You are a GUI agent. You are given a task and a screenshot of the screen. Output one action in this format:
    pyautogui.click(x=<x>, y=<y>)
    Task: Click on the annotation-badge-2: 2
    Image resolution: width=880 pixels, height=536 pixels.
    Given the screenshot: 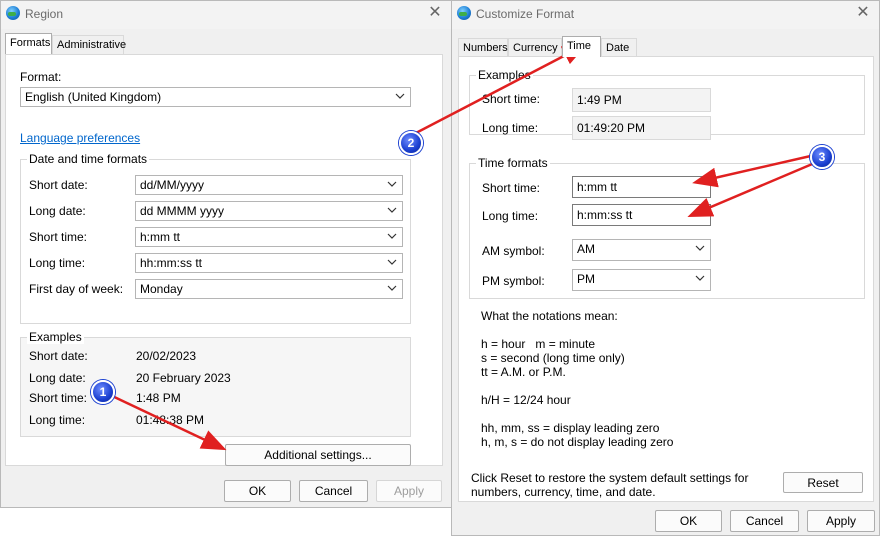 What is the action you would take?
    pyautogui.click(x=411, y=143)
    